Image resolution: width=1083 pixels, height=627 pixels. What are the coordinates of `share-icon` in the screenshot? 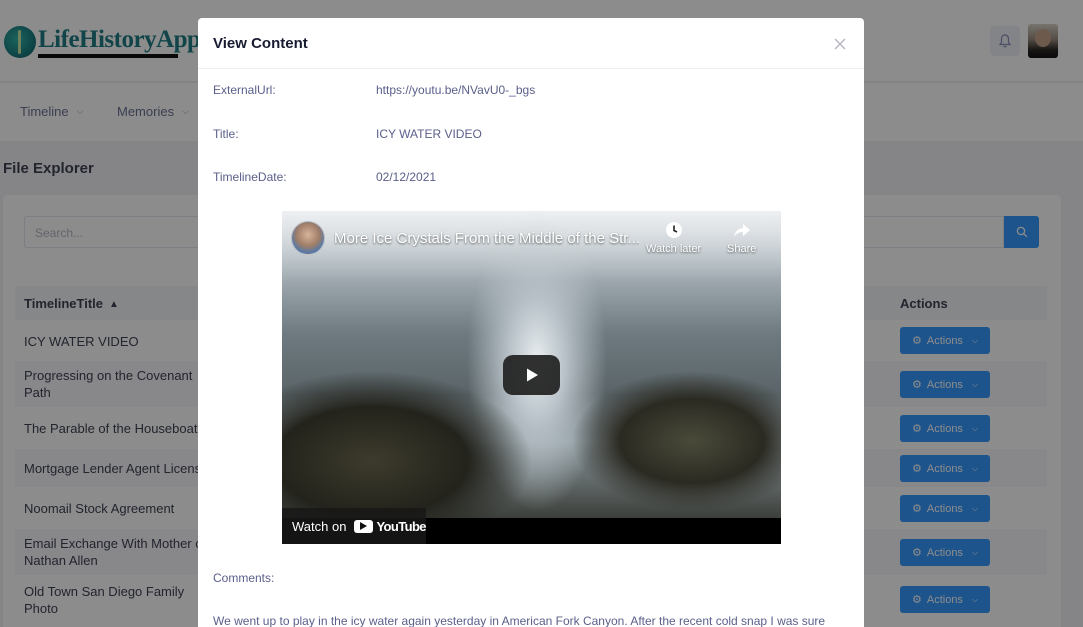 It's located at (741, 230).